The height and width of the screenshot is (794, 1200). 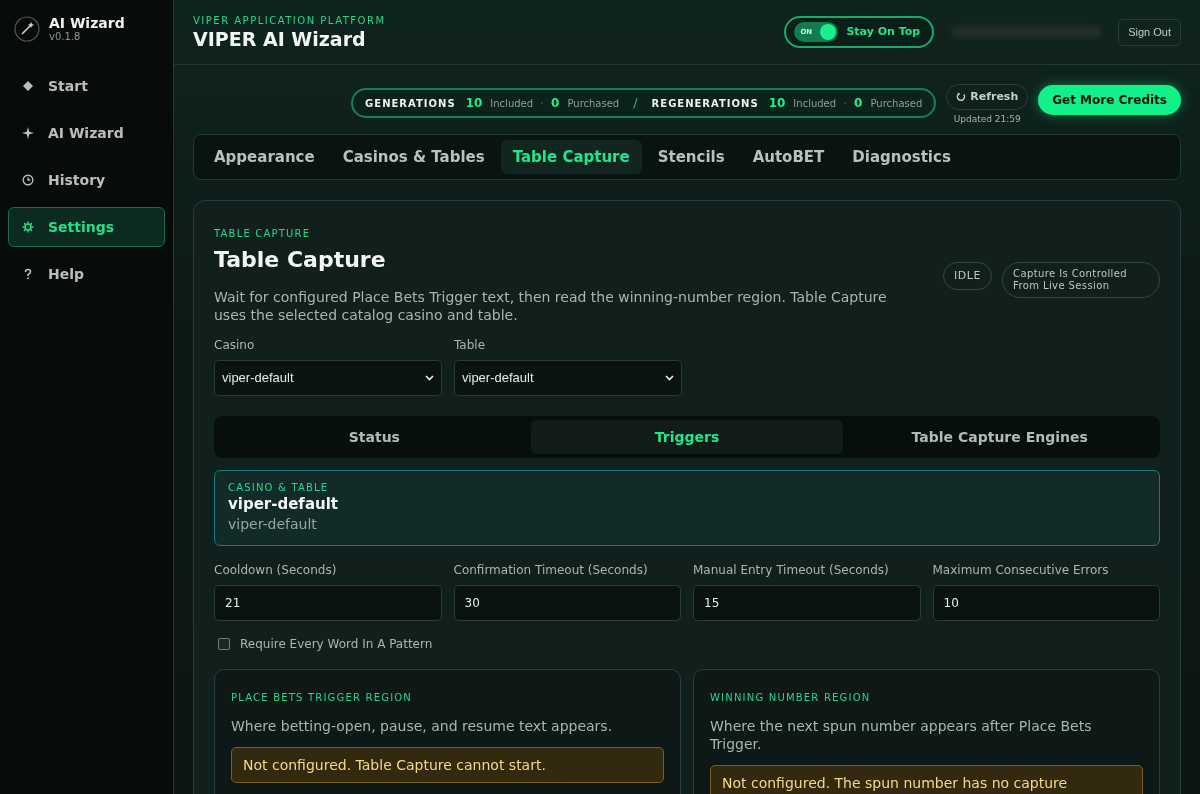 What do you see at coordinates (1021, 570) in the screenshot?
I see `field-label: Maximum Consecutive Errors` at bounding box center [1021, 570].